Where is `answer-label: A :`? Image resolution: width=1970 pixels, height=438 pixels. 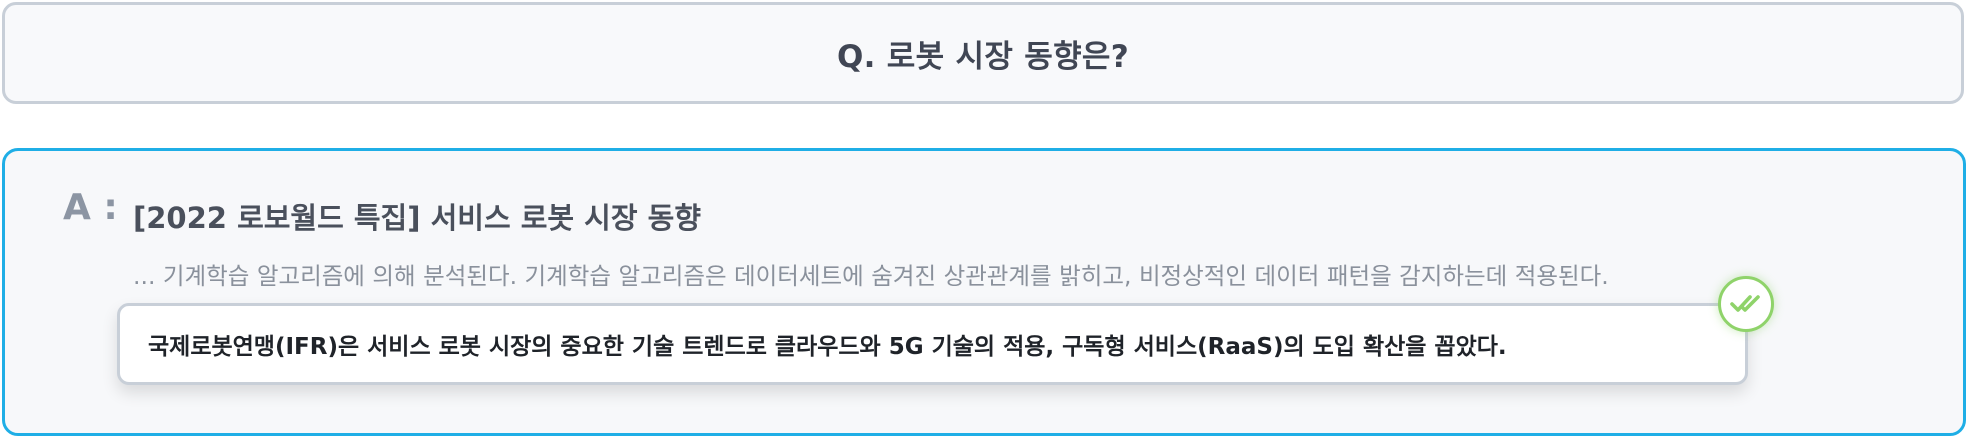 answer-label: A : is located at coordinates (90, 207).